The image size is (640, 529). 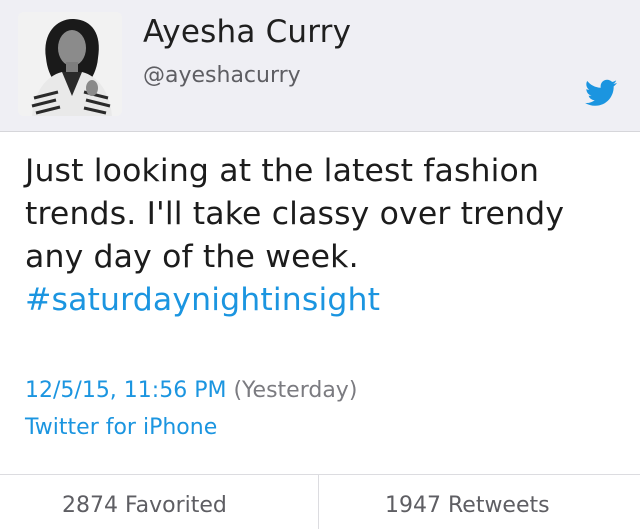 I want to click on avatar, so click(x=70, y=64).